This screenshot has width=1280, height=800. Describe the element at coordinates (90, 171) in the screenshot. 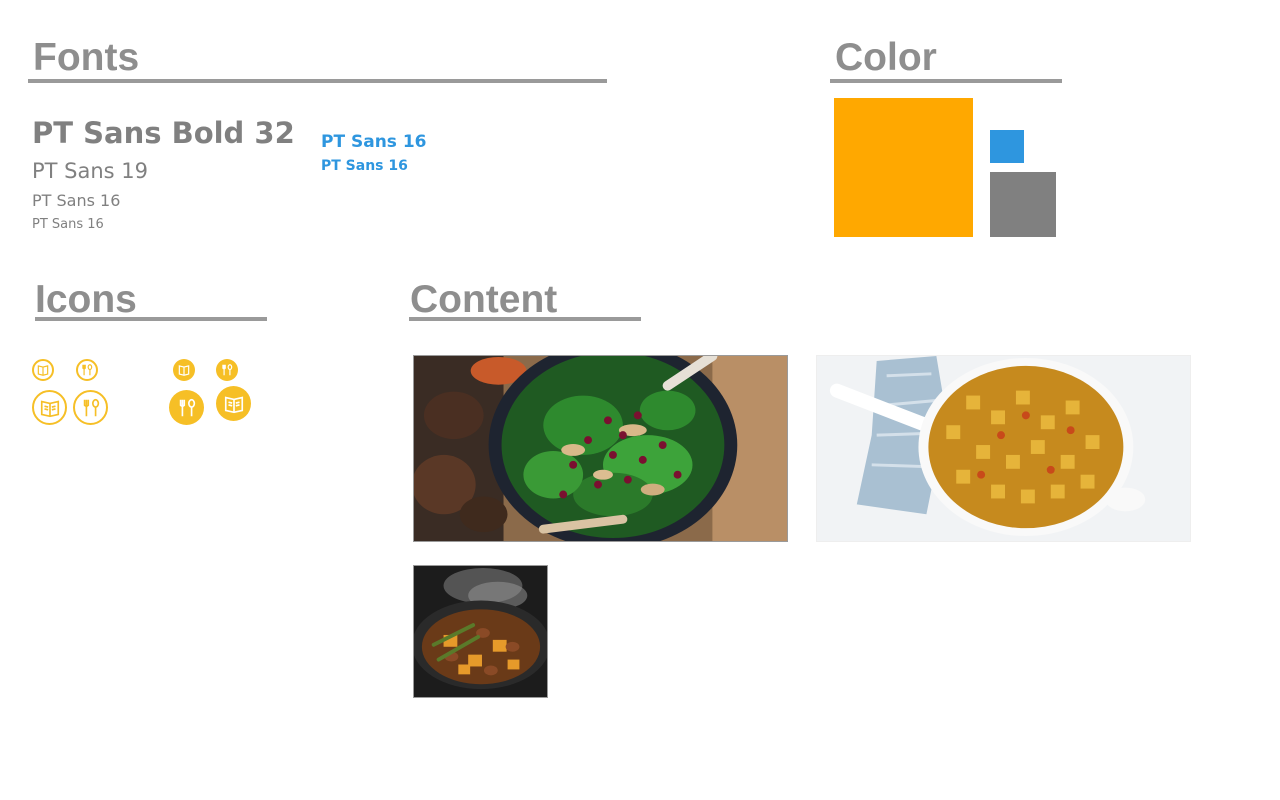

I see `font-sample-19: PT Sans 19` at that location.